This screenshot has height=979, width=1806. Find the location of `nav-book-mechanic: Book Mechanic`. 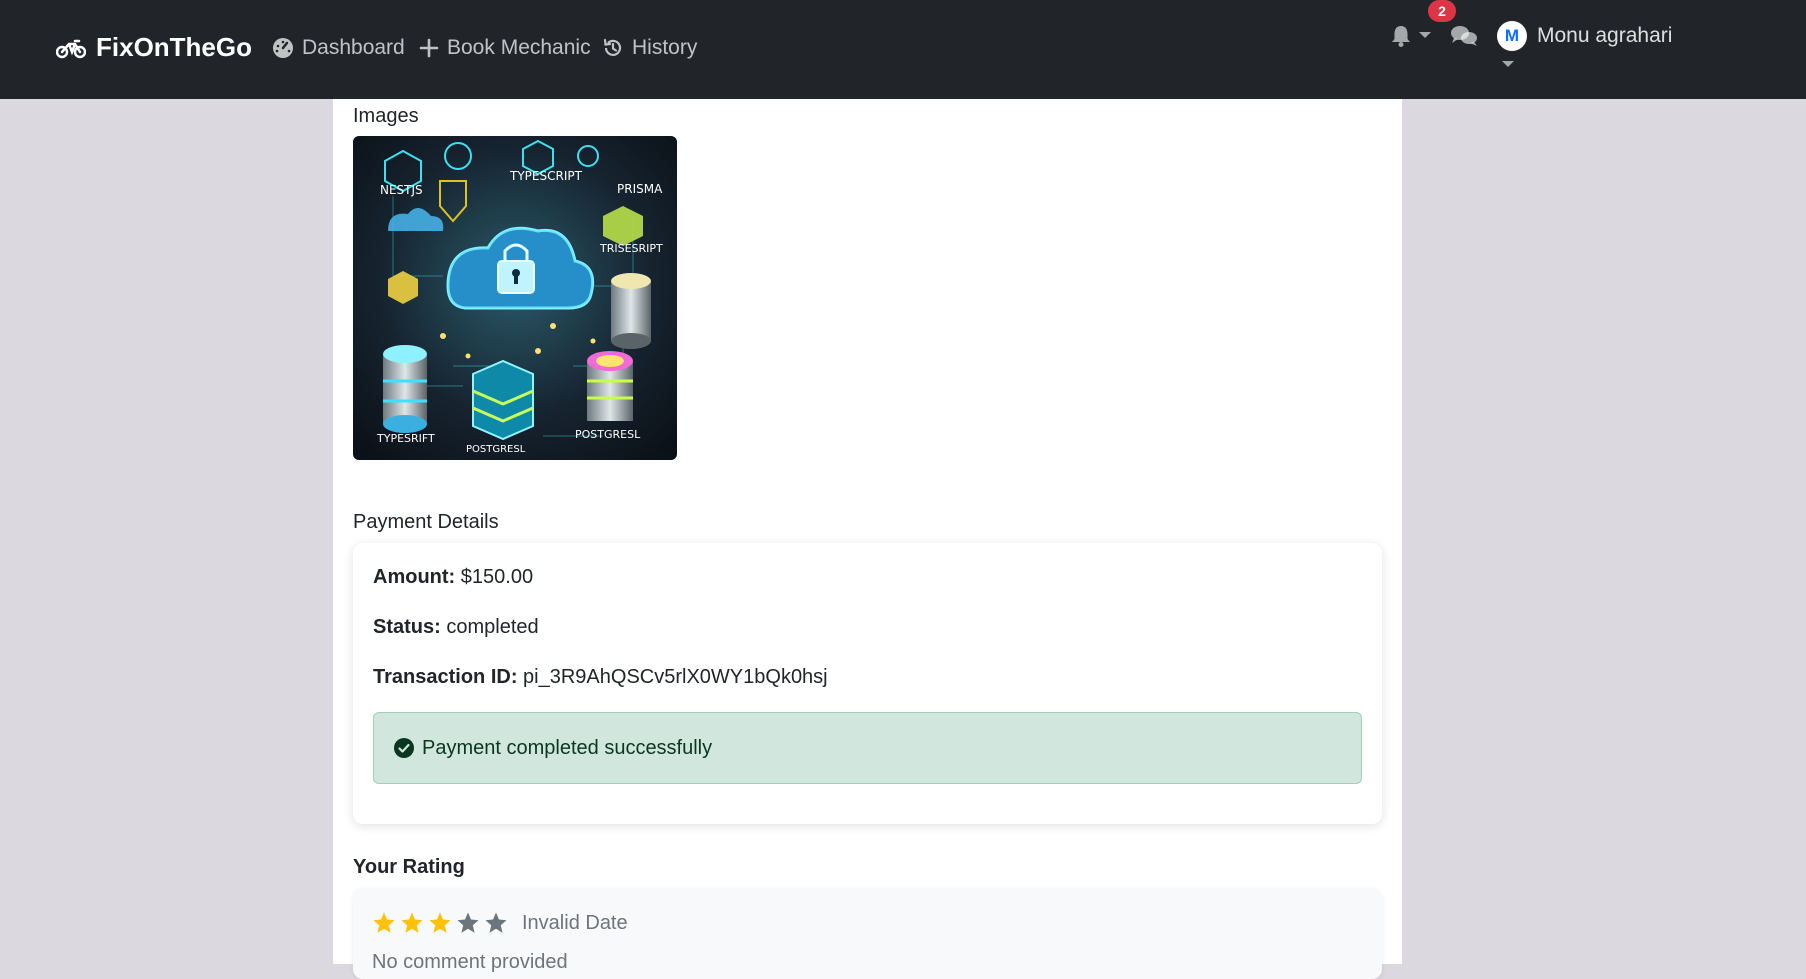

nav-book-mechanic: Book Mechanic is located at coordinates (505, 48).